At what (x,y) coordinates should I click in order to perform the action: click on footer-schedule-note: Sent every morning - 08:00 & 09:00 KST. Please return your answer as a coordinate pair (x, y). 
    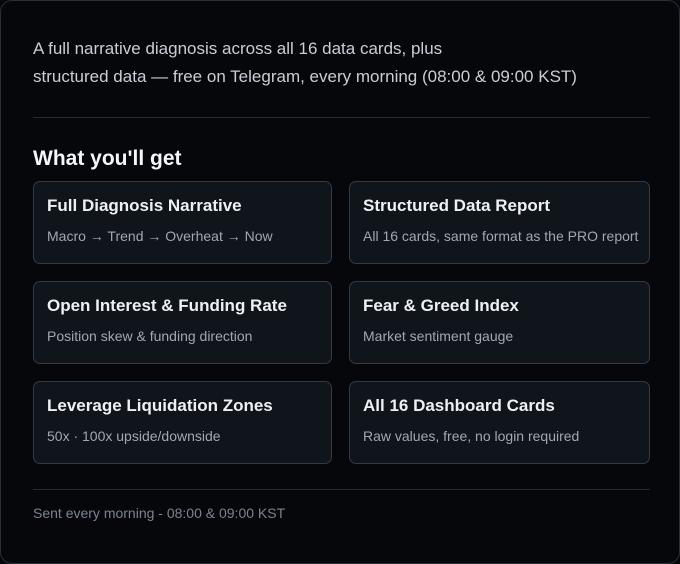
    Looking at the image, I should click on (159, 513).